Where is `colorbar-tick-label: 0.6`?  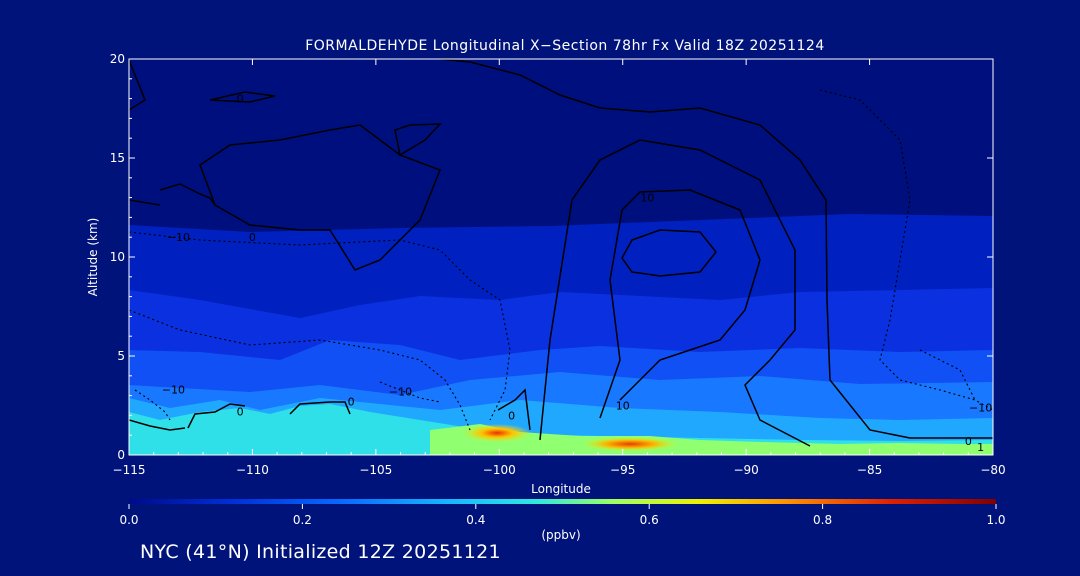 colorbar-tick-label: 0.6 is located at coordinates (649, 520).